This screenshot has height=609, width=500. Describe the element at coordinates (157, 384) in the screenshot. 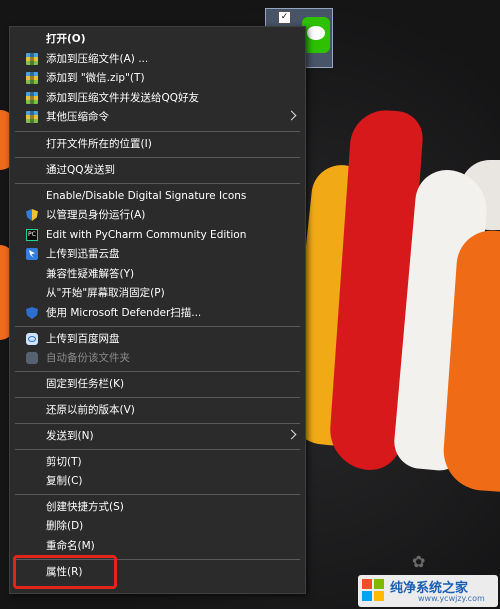

I see `menu-item-pin-taskbar: 固定到任务栏(K)` at that location.